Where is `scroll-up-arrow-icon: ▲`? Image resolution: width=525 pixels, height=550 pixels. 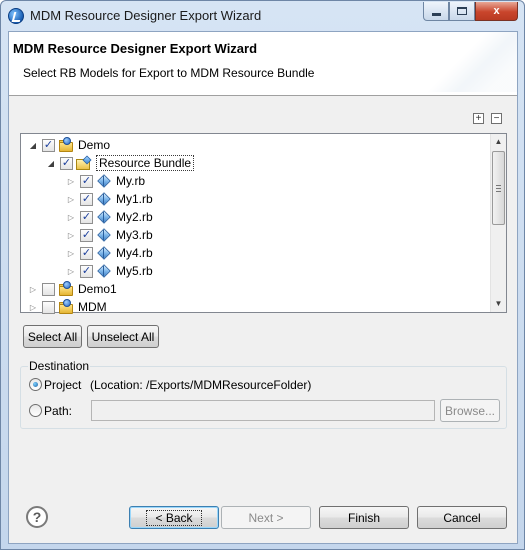 scroll-up-arrow-icon: ▲ is located at coordinates (498, 142).